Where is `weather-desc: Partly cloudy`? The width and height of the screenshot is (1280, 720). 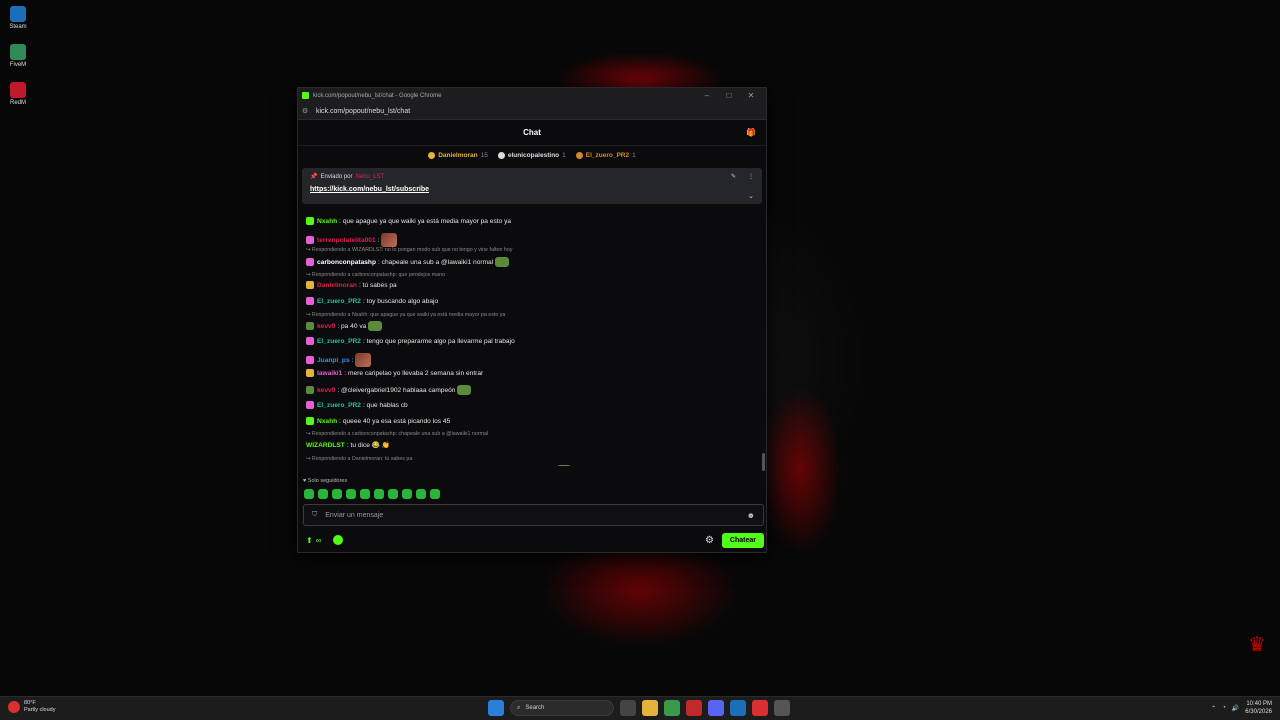
weather-desc: Partly cloudy is located at coordinates (40, 710).